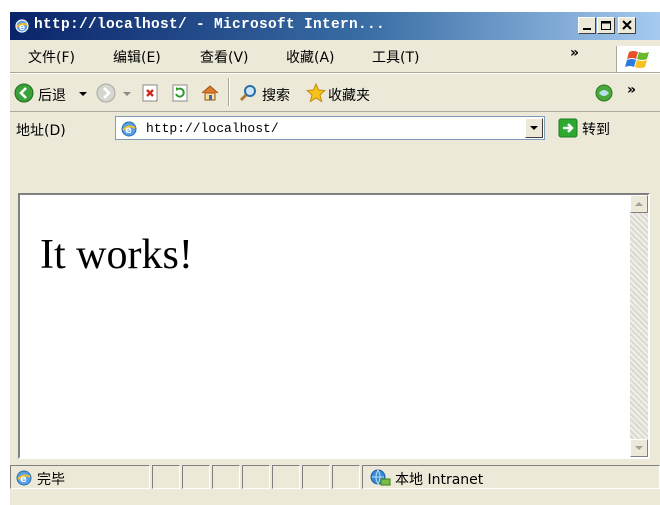 The image size is (660, 505). I want to click on search-button: 搜索, so click(268, 94).